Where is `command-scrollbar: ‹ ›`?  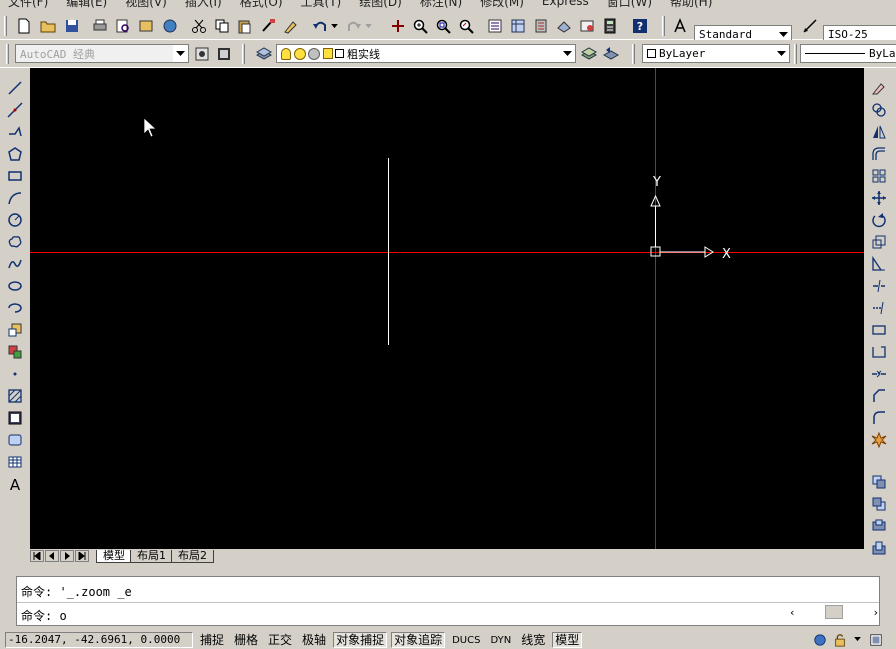 command-scrollbar: ‹ › is located at coordinates (834, 612).